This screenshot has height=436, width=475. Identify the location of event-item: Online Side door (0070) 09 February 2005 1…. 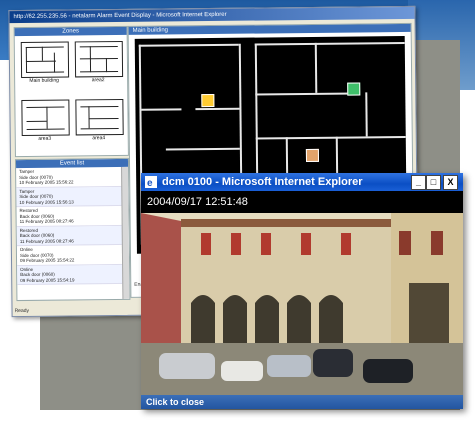
(73, 255).